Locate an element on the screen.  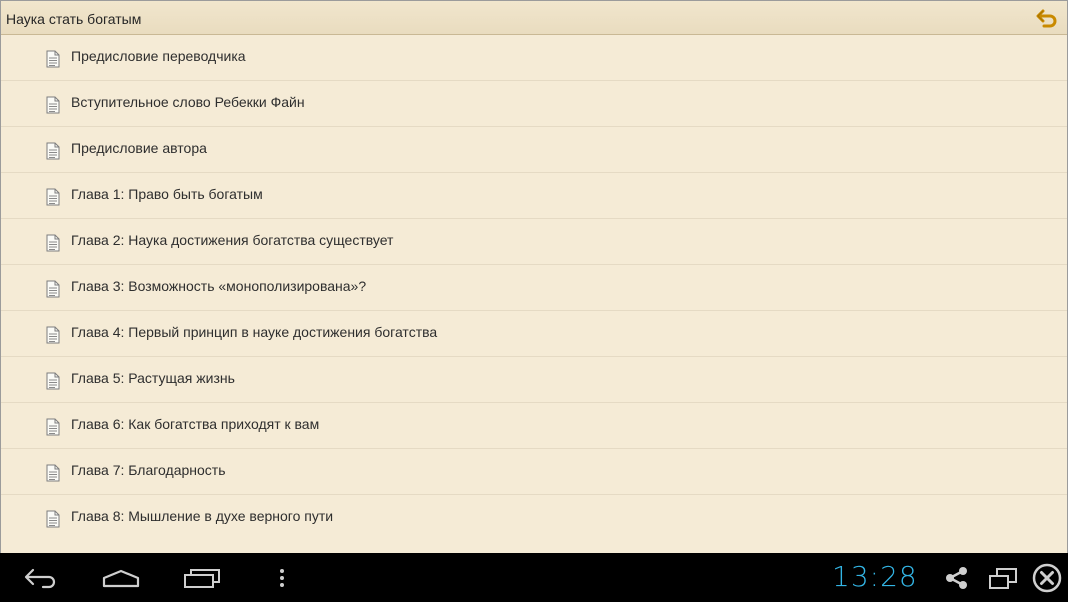
chapter-list-item: Глава 1: Право быть богатым is located at coordinates (534, 196).